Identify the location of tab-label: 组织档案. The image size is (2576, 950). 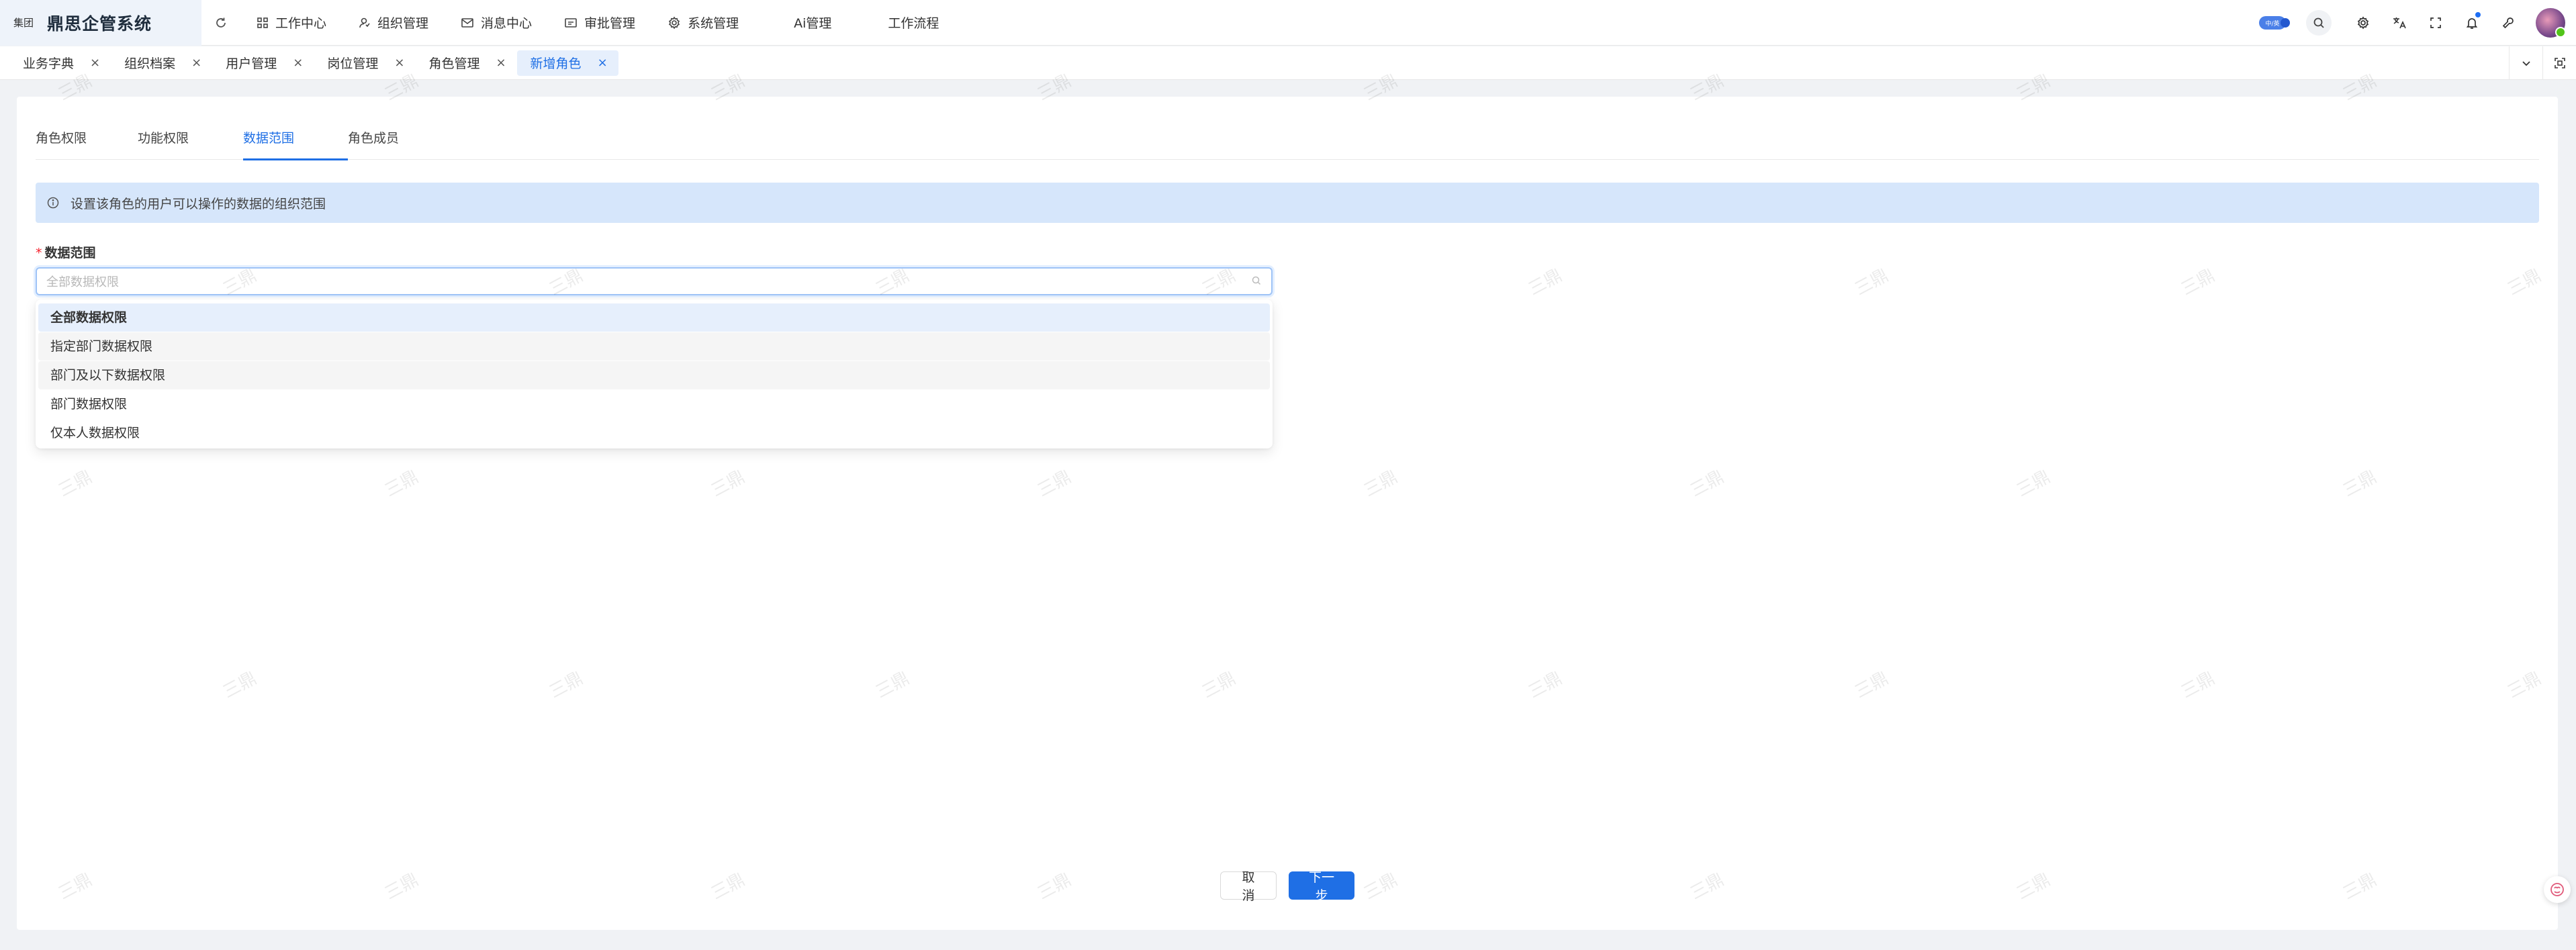
(150, 63).